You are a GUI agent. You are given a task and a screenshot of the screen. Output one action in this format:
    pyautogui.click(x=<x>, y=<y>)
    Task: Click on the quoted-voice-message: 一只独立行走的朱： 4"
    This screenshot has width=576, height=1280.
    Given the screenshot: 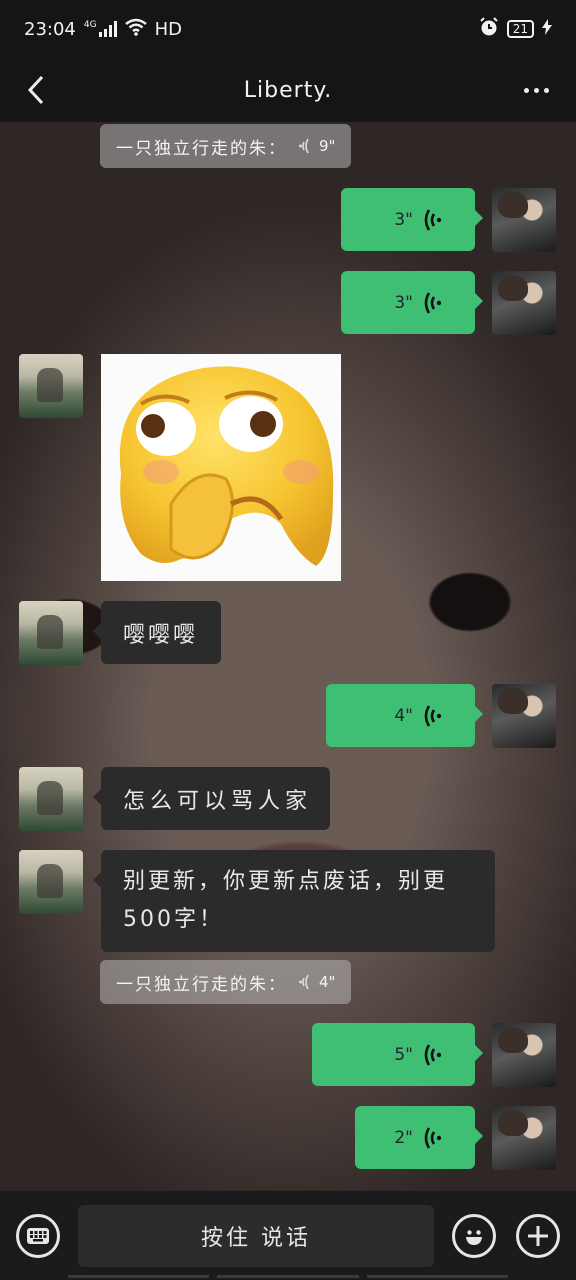 What is the action you would take?
    pyautogui.click(x=226, y=982)
    